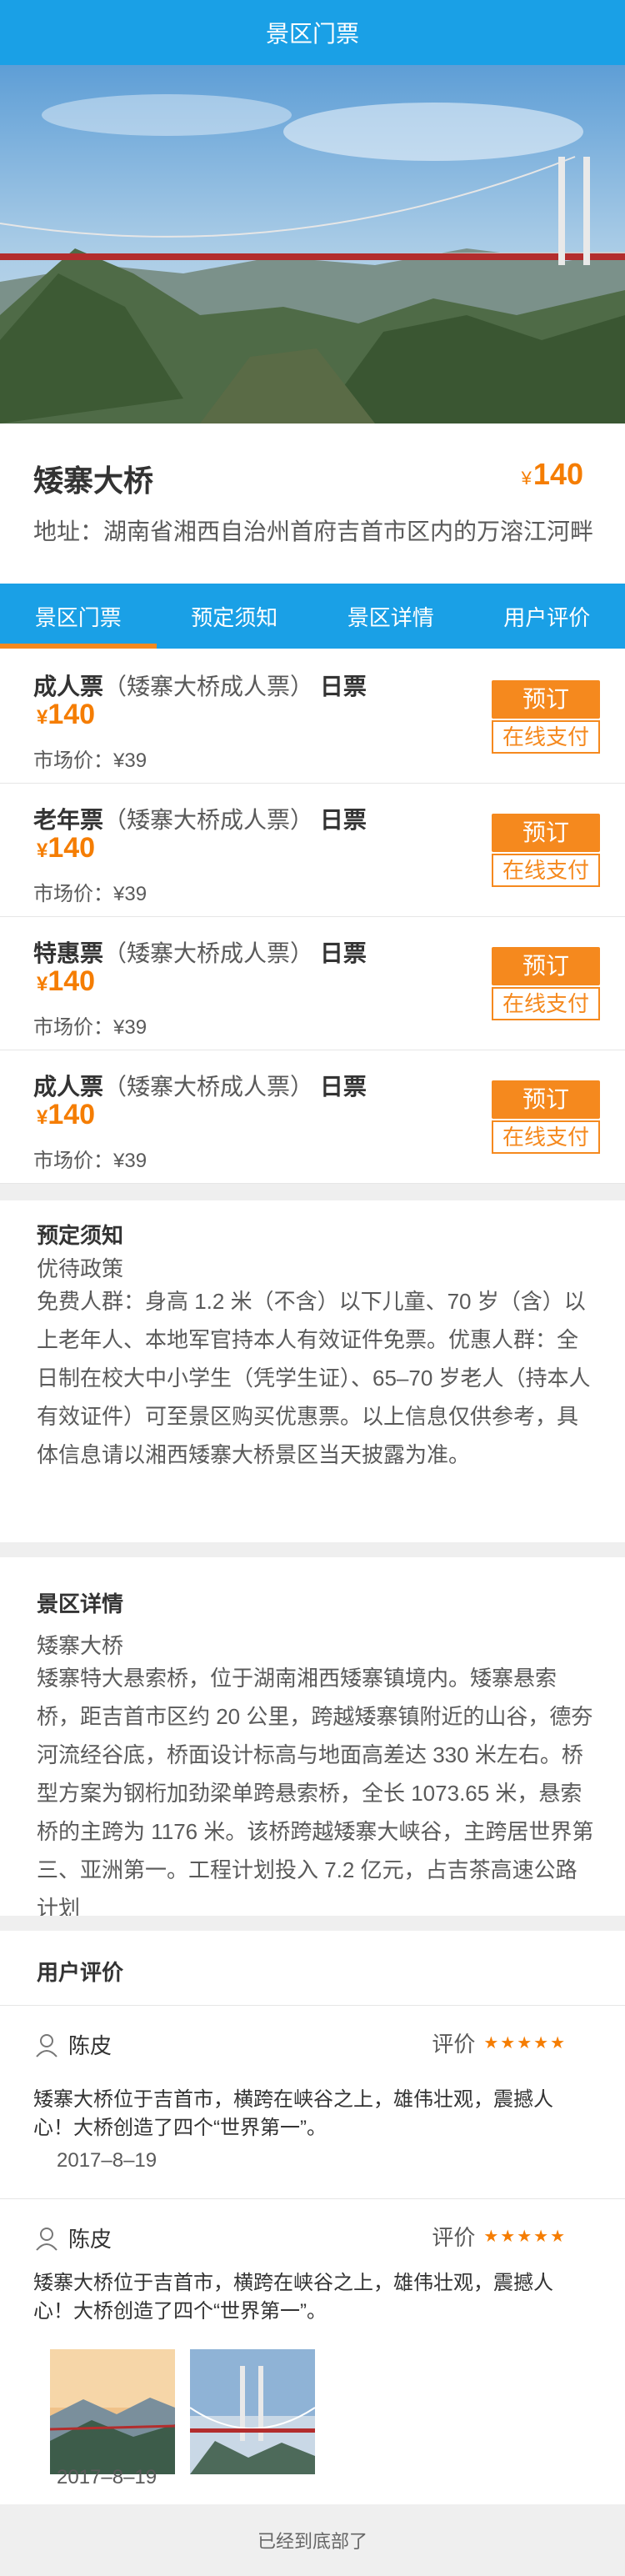 Image resolution: width=625 pixels, height=2576 pixels. Describe the element at coordinates (200, 953) in the screenshot. I see `ticket-title: 特惠票（矮寨大桥成人票） 日票` at that location.